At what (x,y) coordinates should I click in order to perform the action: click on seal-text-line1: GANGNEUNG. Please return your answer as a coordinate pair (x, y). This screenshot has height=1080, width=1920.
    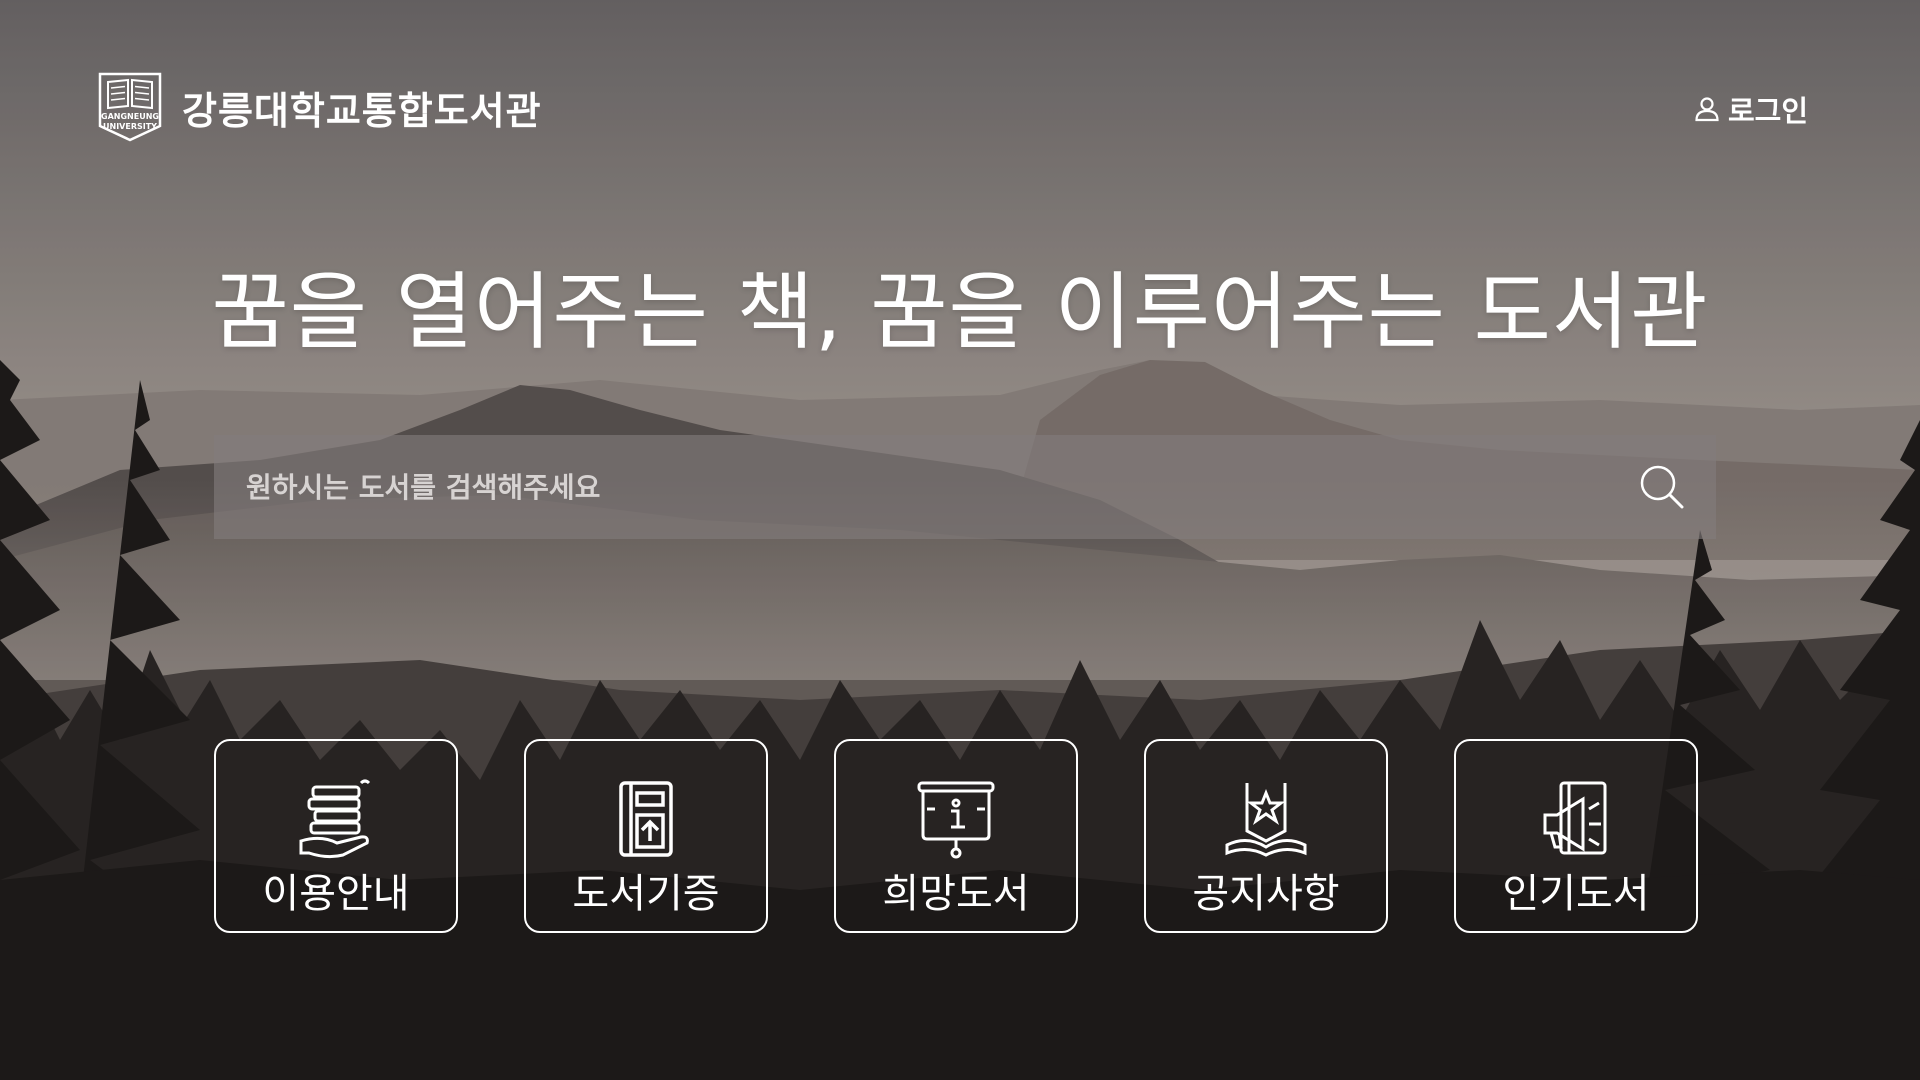
    Looking at the image, I should click on (130, 116).